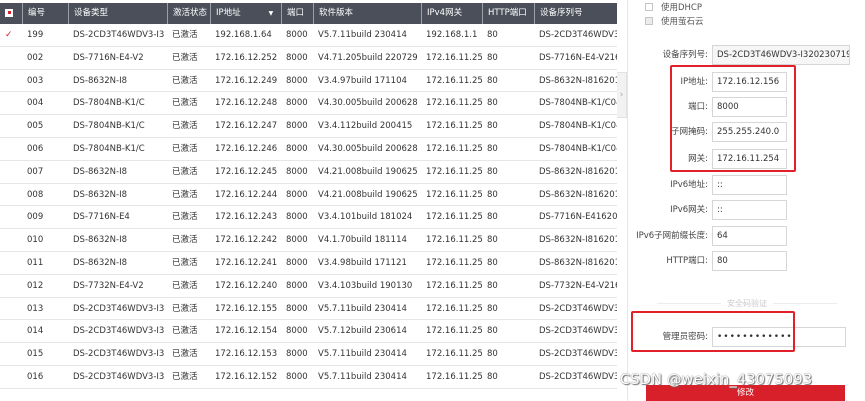 This screenshot has height=401, width=865. What do you see at coordinates (362, 331) in the screenshot?
I see `cell-software-version: V5.7.12build 230614` at bounding box center [362, 331].